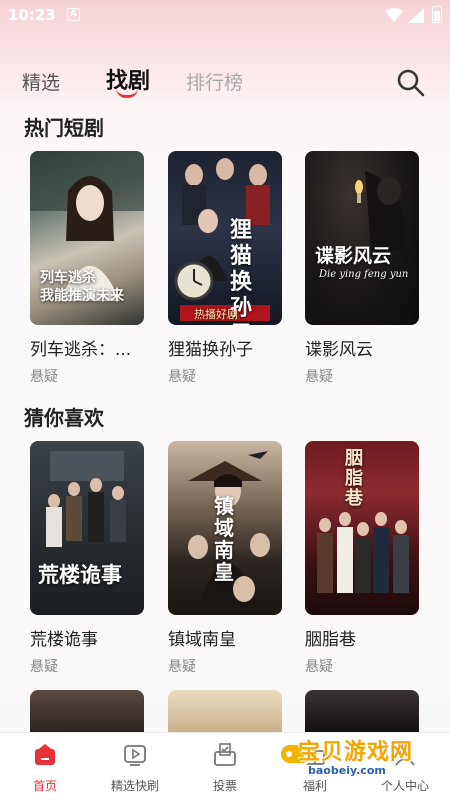 The image size is (450, 800). I want to click on watermark: 宝贝游戏网 baobeiy.com, so click(348, 763).